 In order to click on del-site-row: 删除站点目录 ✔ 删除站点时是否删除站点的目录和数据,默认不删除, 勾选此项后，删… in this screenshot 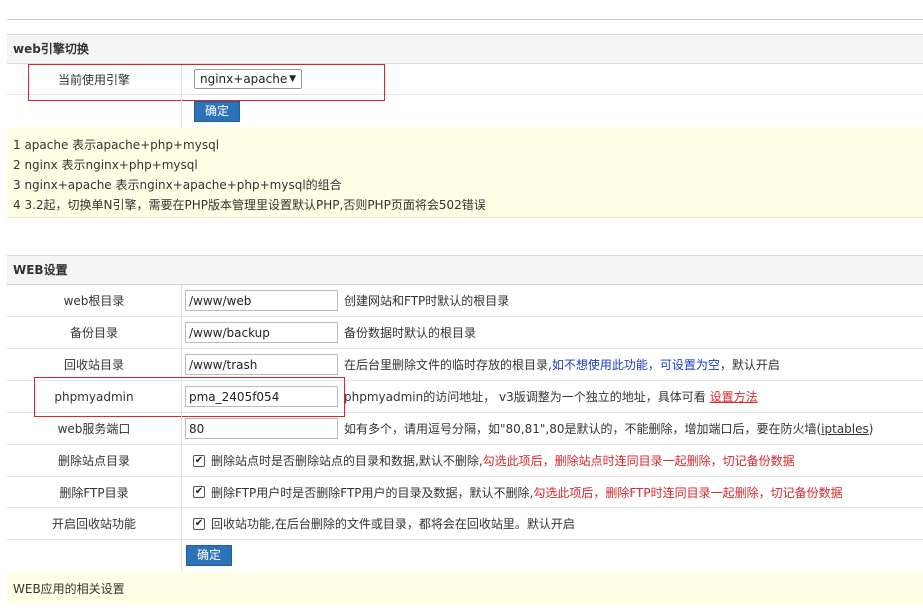, I will do `click(465, 461)`.